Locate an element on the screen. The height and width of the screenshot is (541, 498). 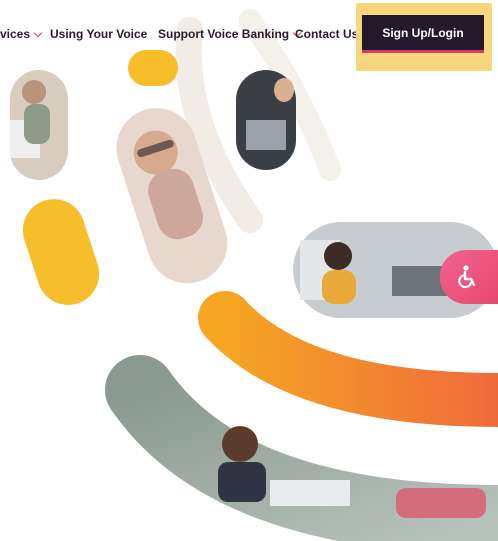
login-highlight-frame: Sign Up/Login is located at coordinates (424, 37).